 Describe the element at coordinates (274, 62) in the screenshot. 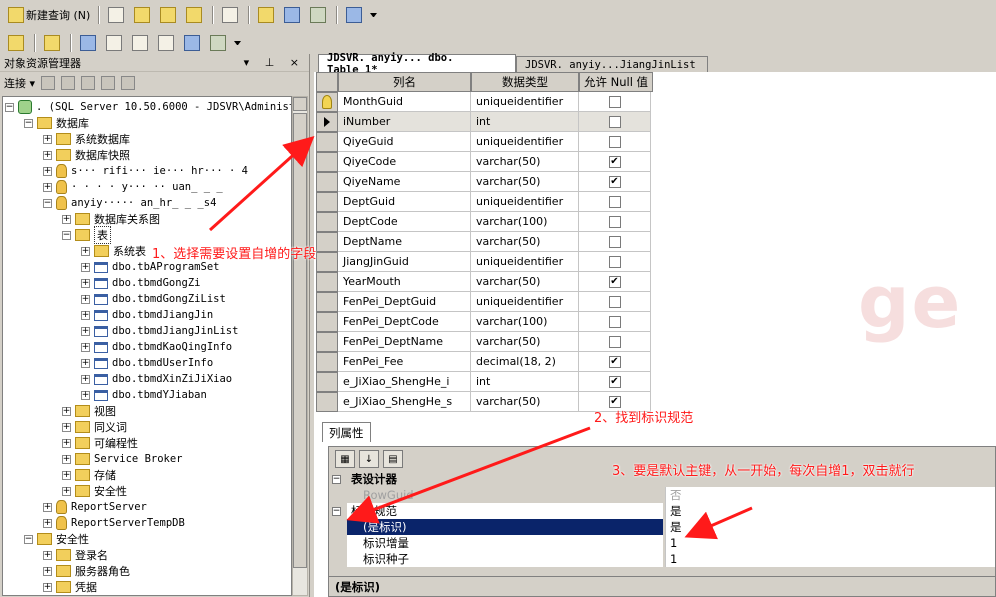

I see `panel-controls: ▾ ⊥ ×` at that location.